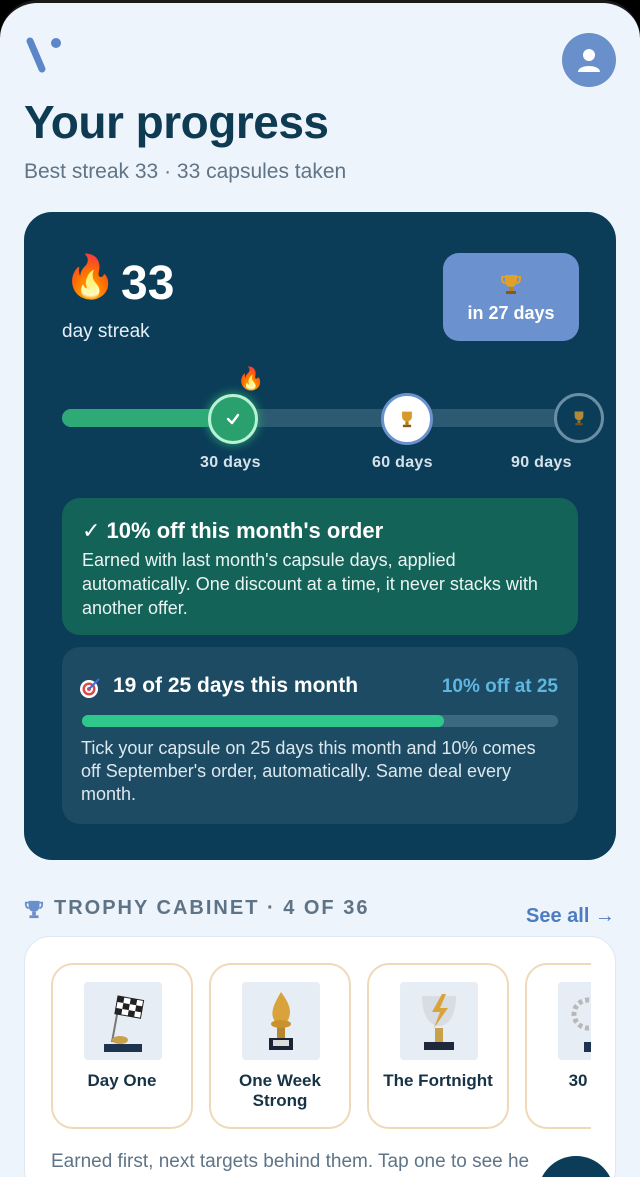  What do you see at coordinates (402, 462) in the screenshot?
I see `milestone-label: 60 days` at bounding box center [402, 462].